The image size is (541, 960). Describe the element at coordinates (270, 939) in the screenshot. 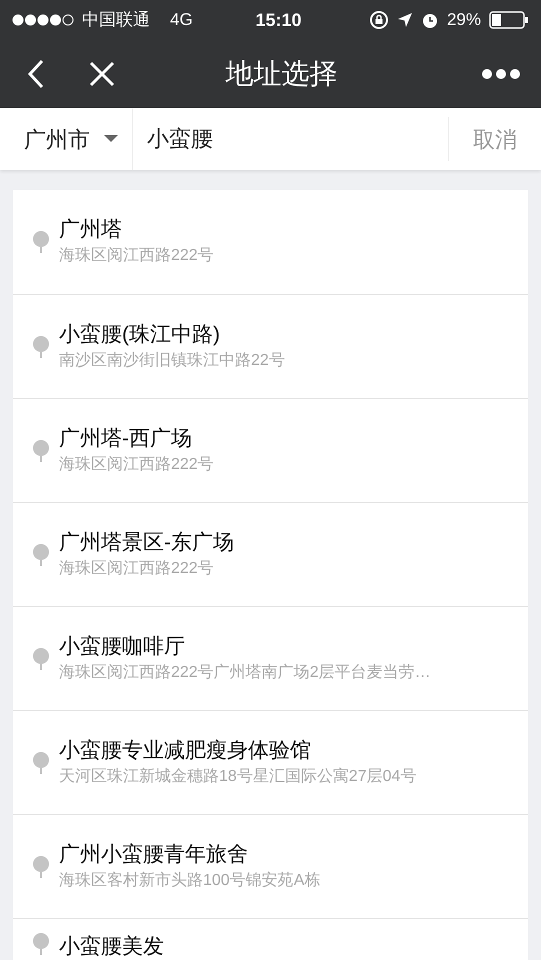

I see `place-item: 小蛮腰美发` at that location.